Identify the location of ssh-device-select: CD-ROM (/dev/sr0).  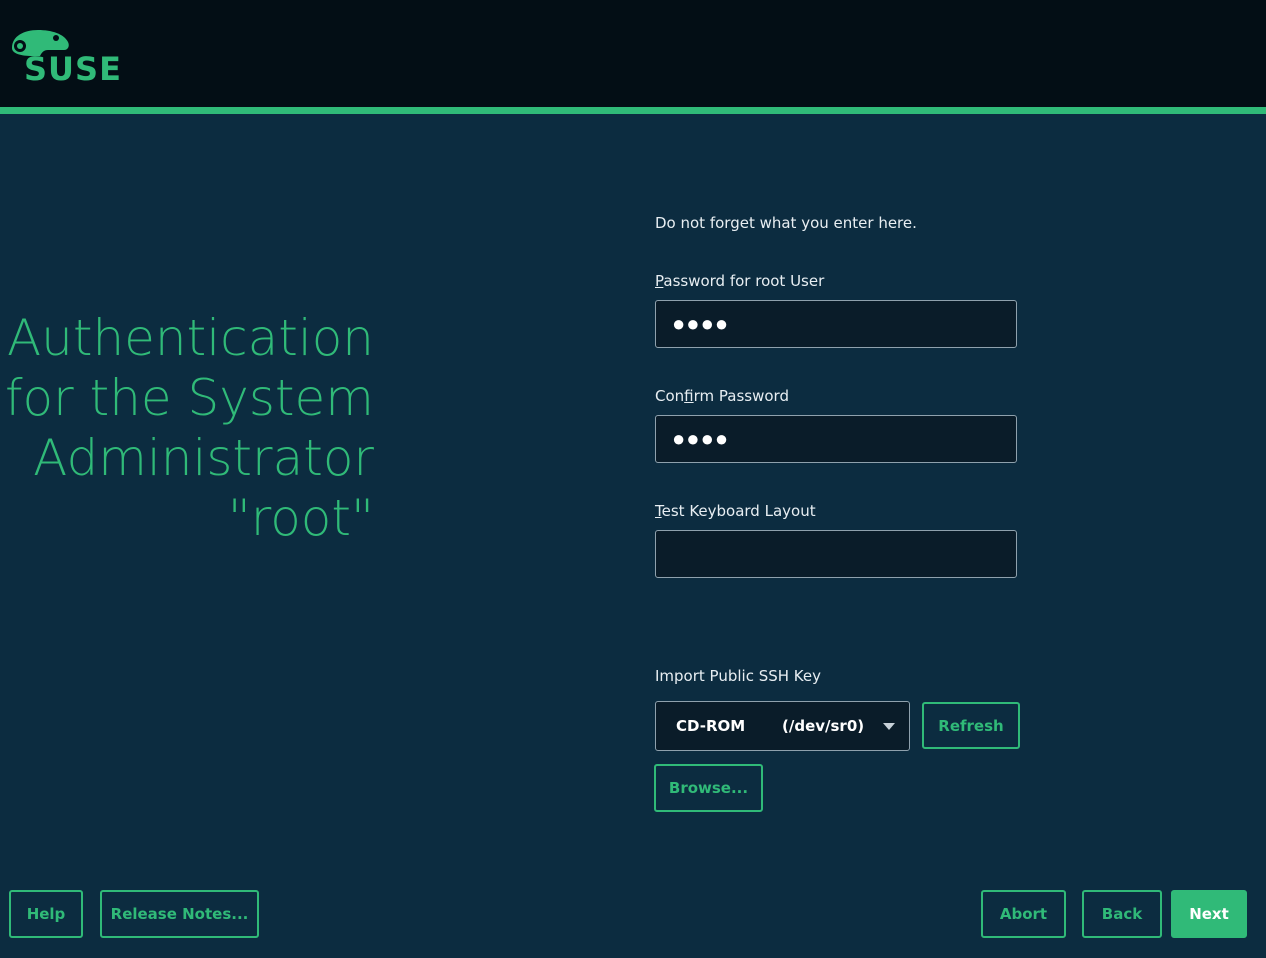
(782, 726).